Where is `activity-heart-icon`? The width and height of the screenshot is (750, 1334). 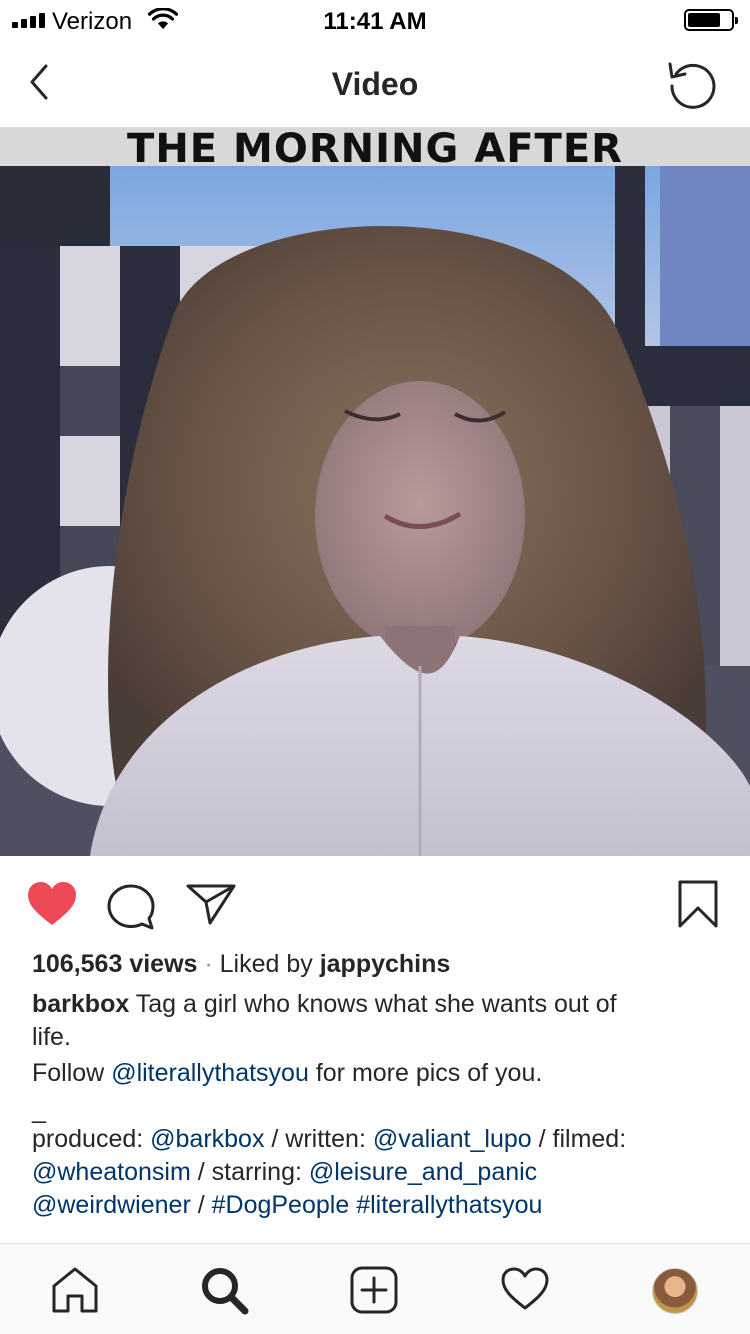 activity-heart-icon is located at coordinates (525, 1289).